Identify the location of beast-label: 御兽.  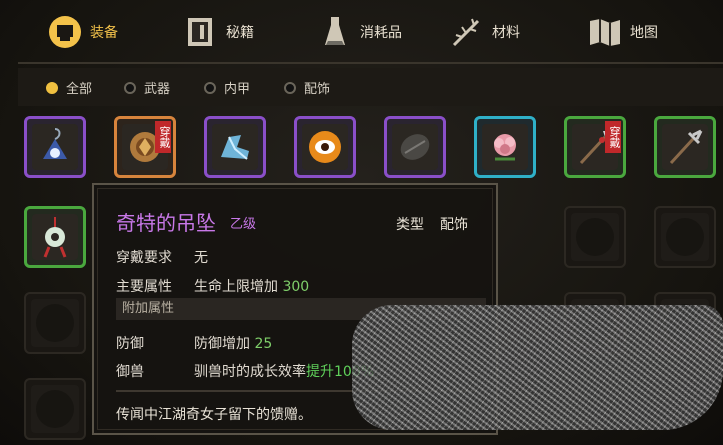
(130, 372).